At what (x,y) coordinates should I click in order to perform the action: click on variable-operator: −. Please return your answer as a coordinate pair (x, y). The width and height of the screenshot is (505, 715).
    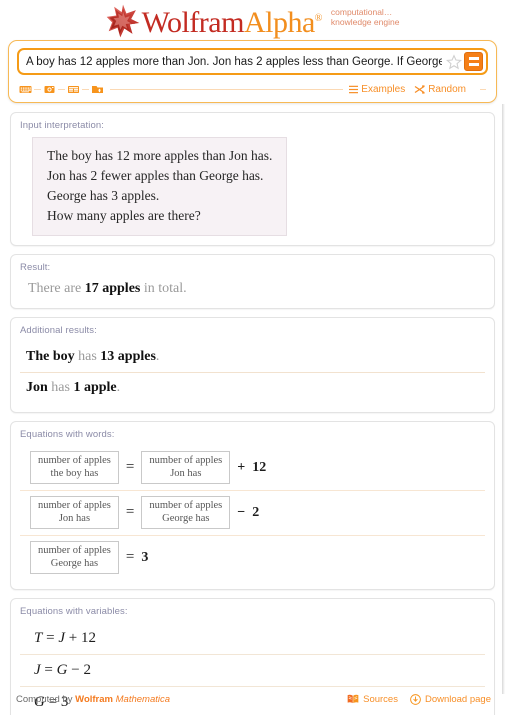
    Looking at the image, I should click on (75, 670).